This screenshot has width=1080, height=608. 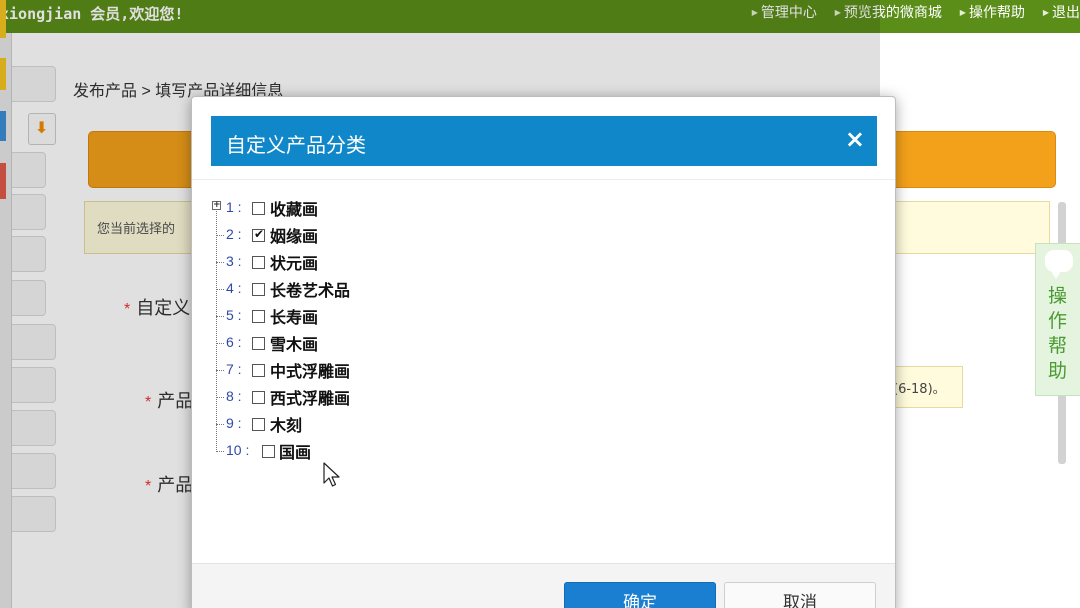 I want to click on tree-line, so click(x=216, y=328).